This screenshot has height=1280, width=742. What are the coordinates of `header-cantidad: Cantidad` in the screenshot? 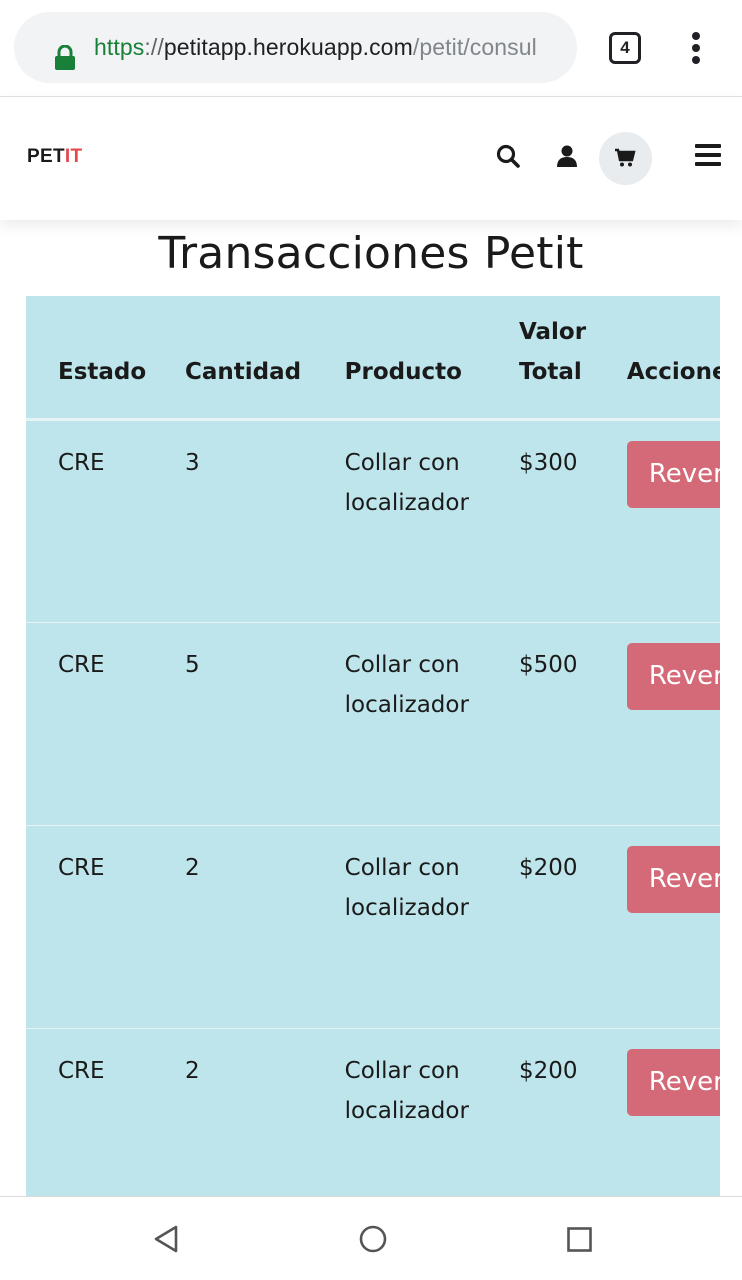 It's located at (264, 358).